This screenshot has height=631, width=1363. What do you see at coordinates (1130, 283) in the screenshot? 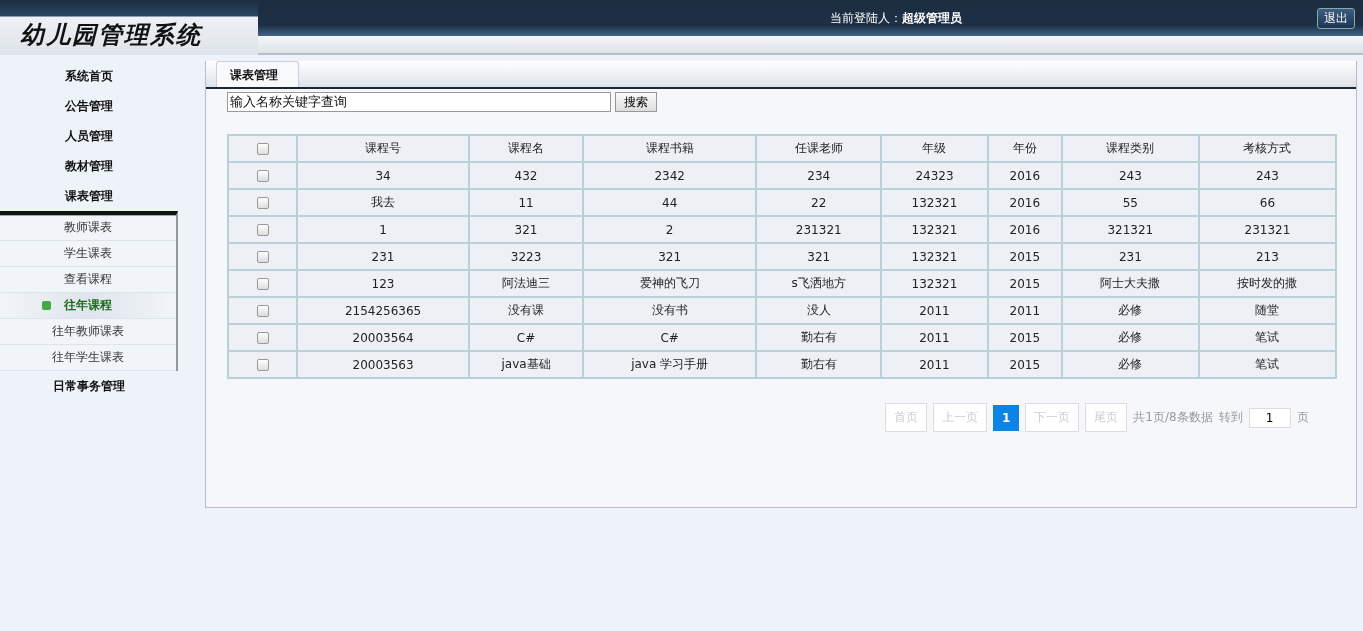
I see `table-cell: 阿士大夫撒` at bounding box center [1130, 283].